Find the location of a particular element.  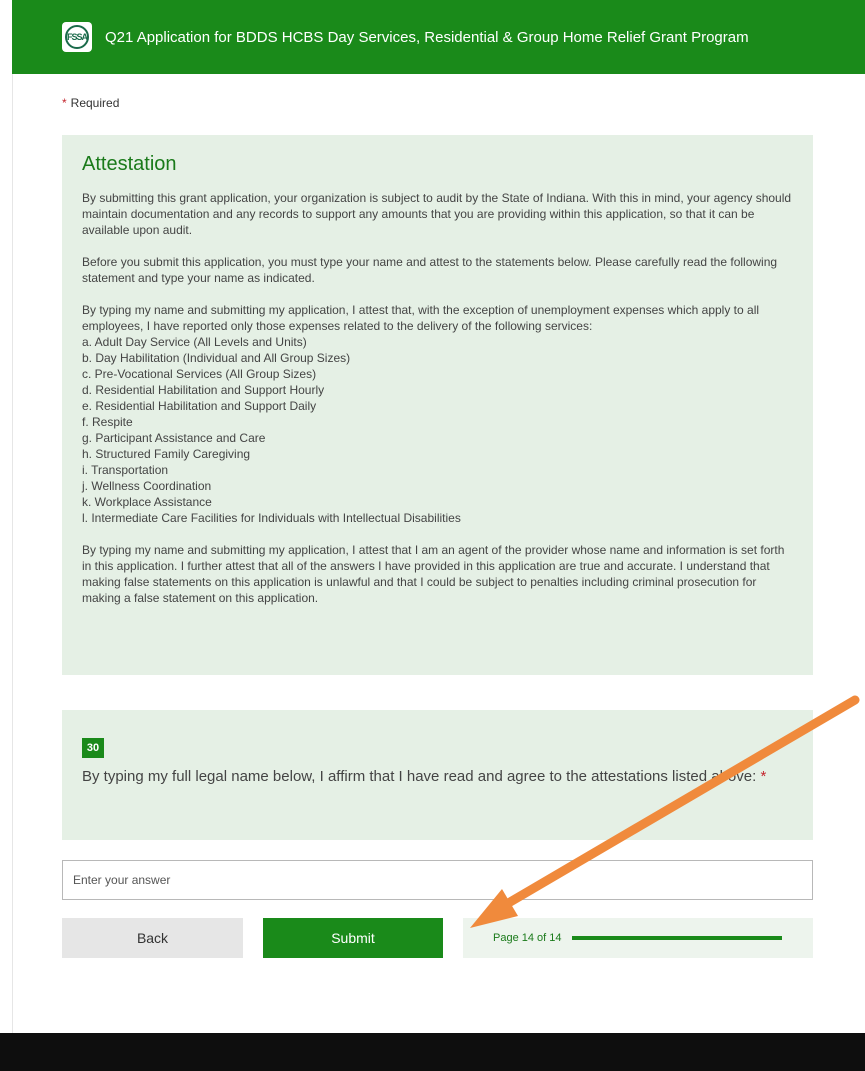

service-item: f. Respite is located at coordinates (107, 422).